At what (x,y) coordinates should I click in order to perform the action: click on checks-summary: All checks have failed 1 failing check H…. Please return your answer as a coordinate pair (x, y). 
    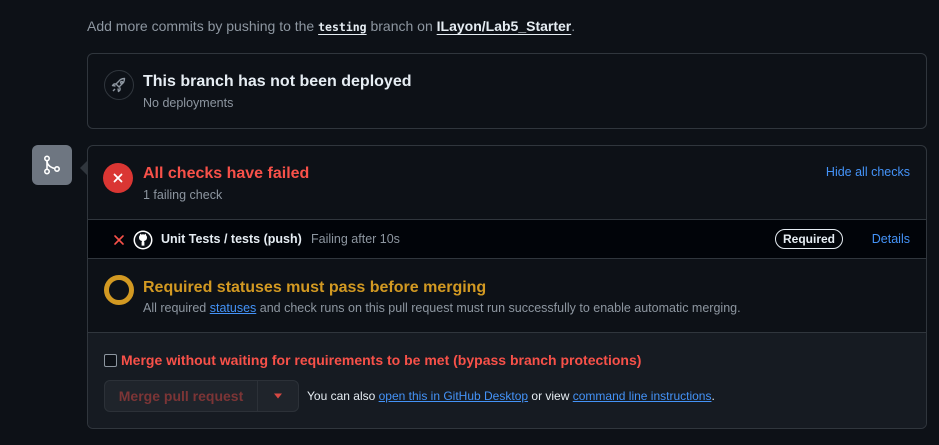
    Looking at the image, I should click on (507, 183).